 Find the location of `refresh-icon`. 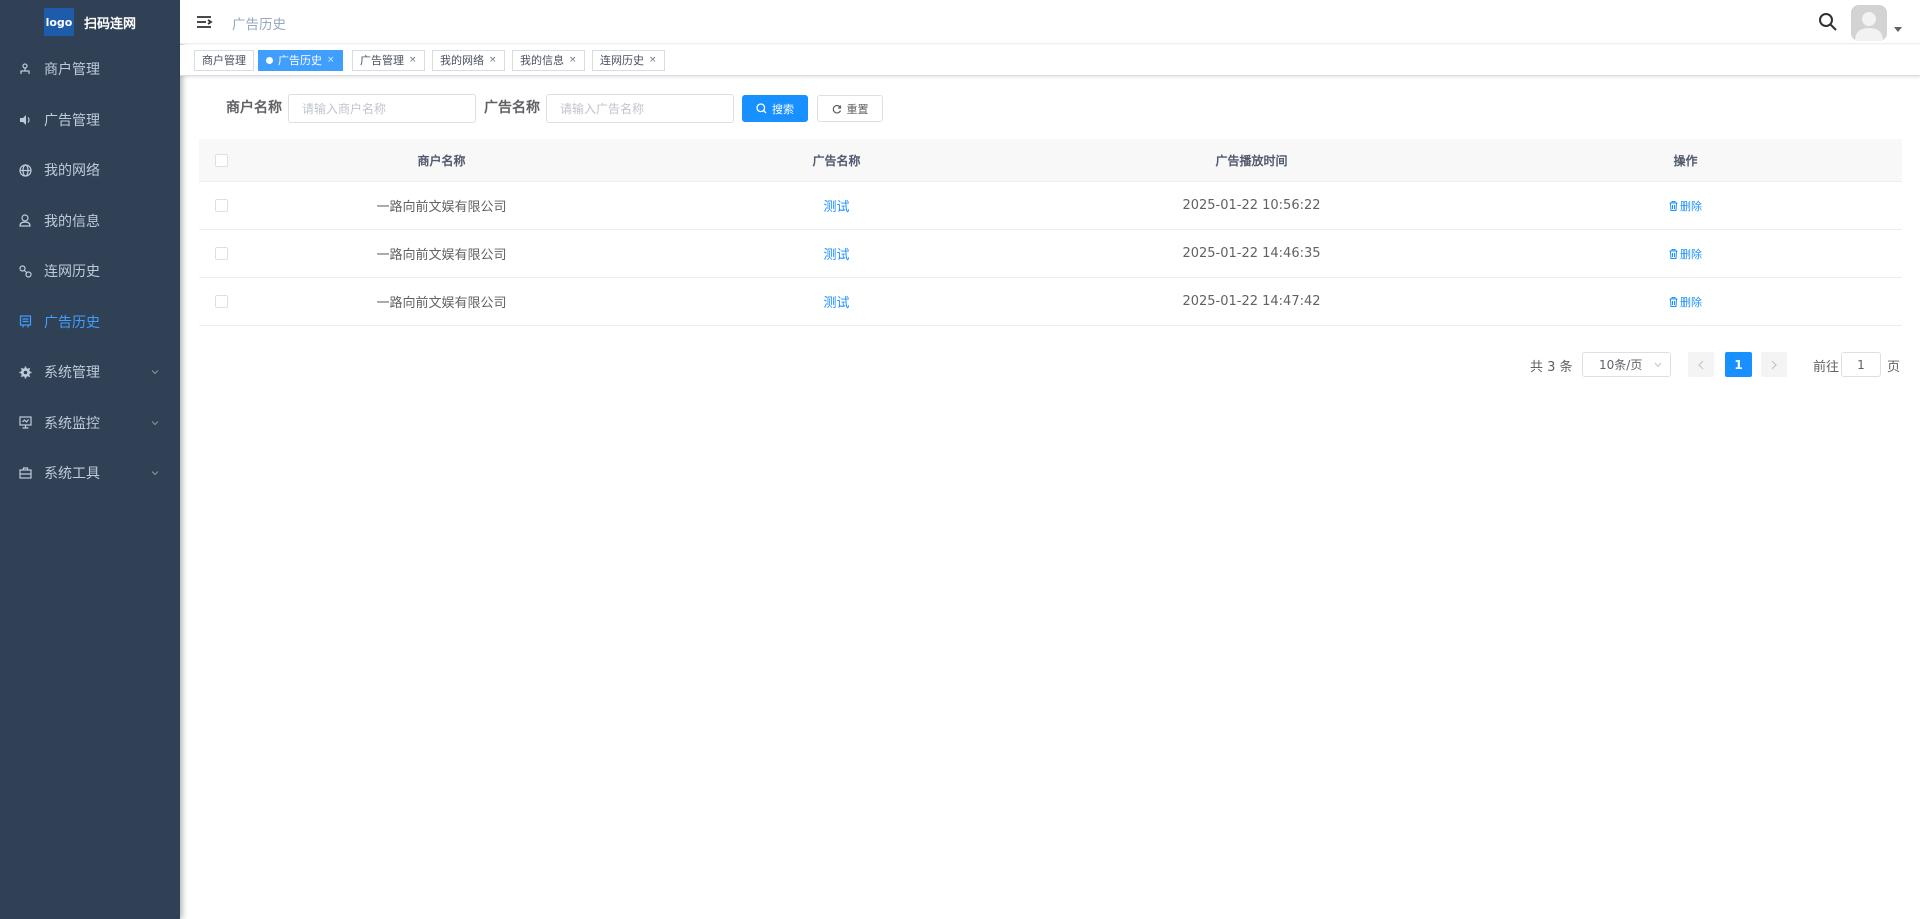

refresh-icon is located at coordinates (836, 109).